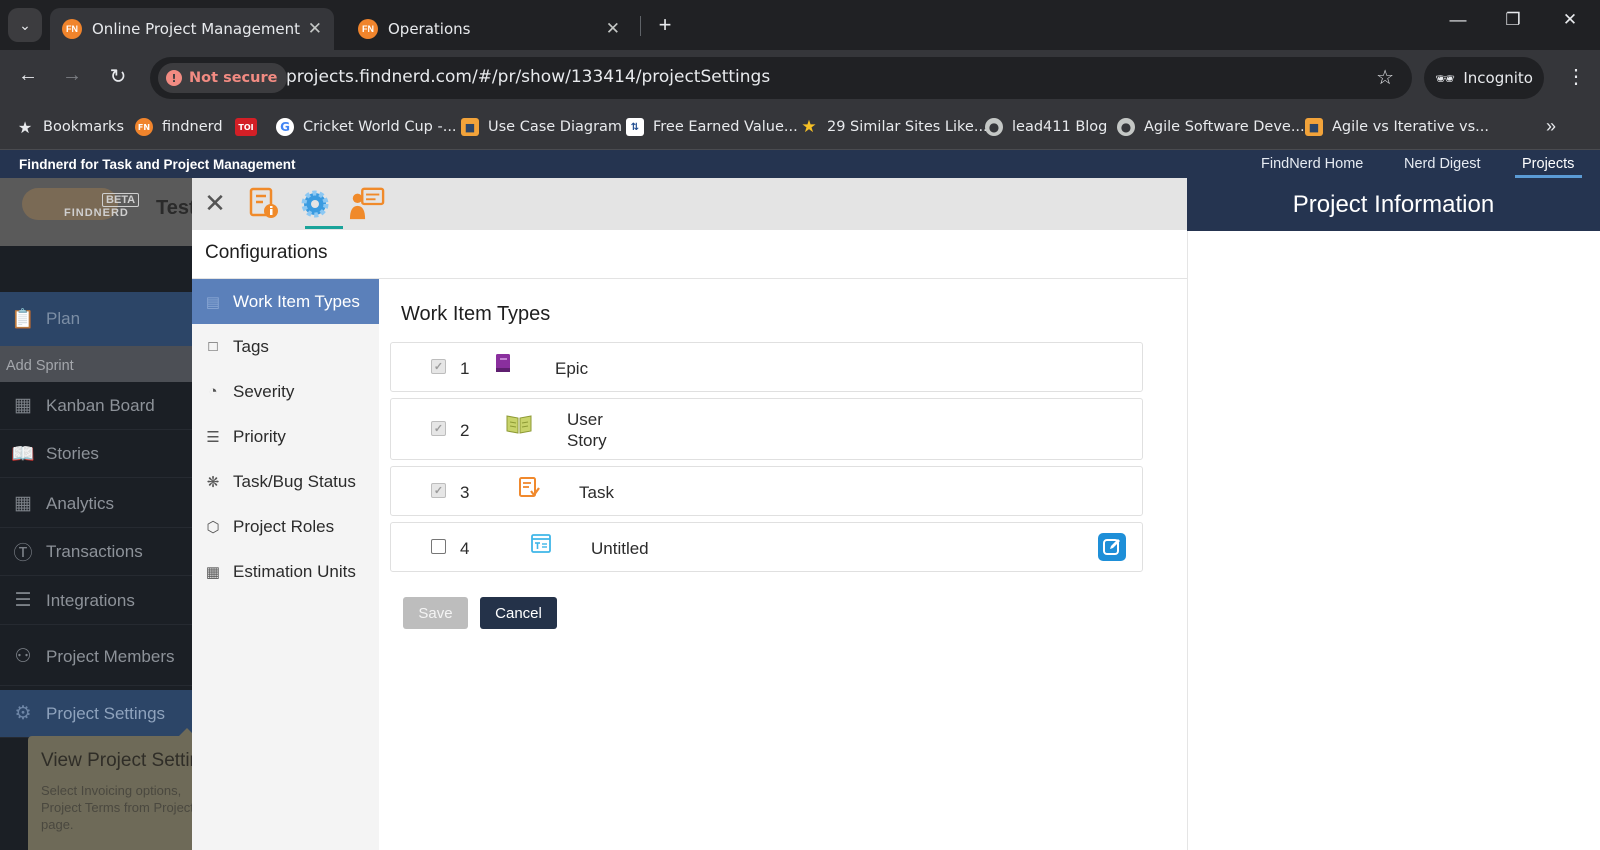 This screenshot has width=1600, height=850. Describe the element at coordinates (213, 437) in the screenshot. I see `checklist-icon: ☰` at that location.